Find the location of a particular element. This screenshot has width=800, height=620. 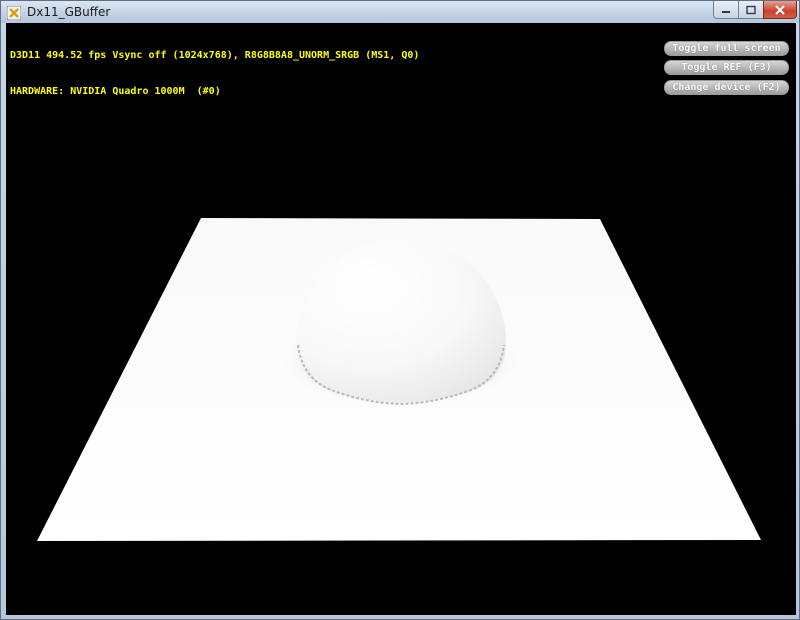

stats-line-2: HARDWARE: NVIDIA Quadro 1000M (#0) is located at coordinates (115, 91).